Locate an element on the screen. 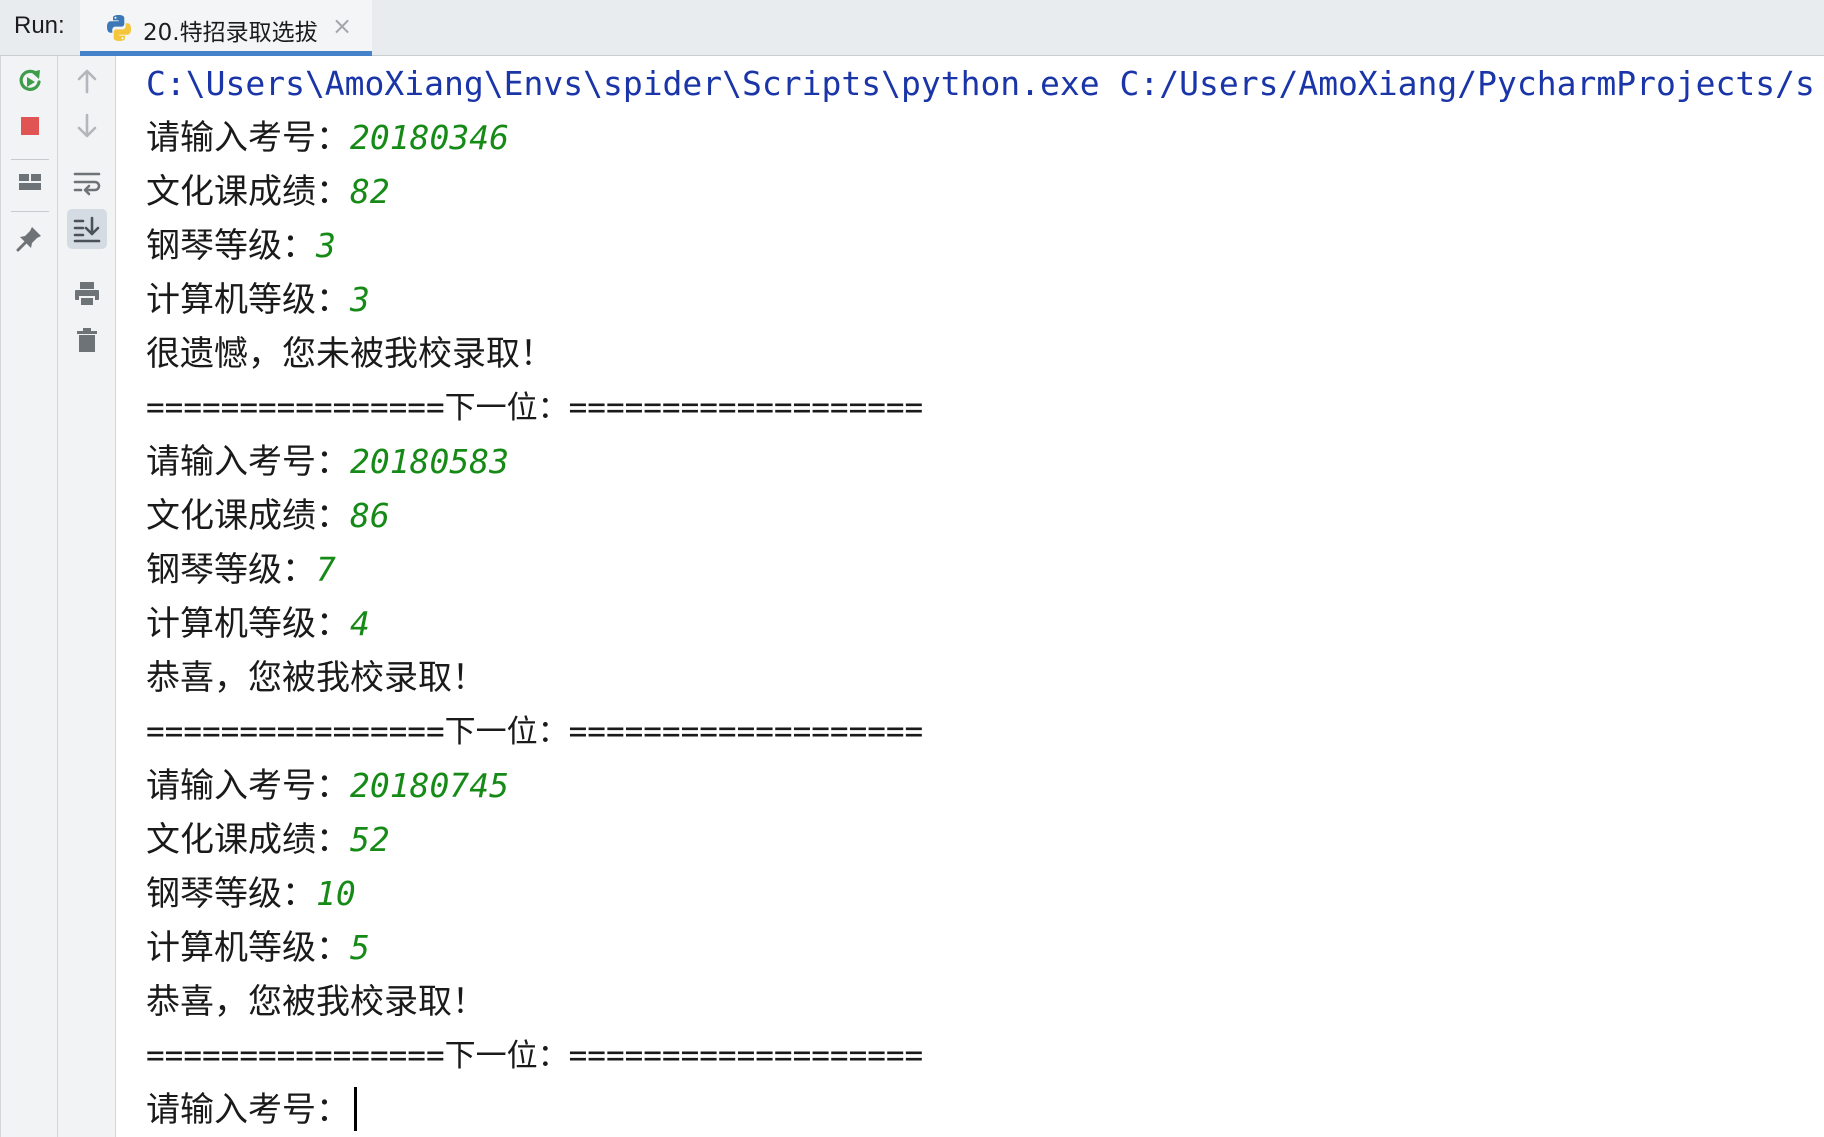 The width and height of the screenshot is (1824, 1137). python-icon is located at coordinates (119, 28).